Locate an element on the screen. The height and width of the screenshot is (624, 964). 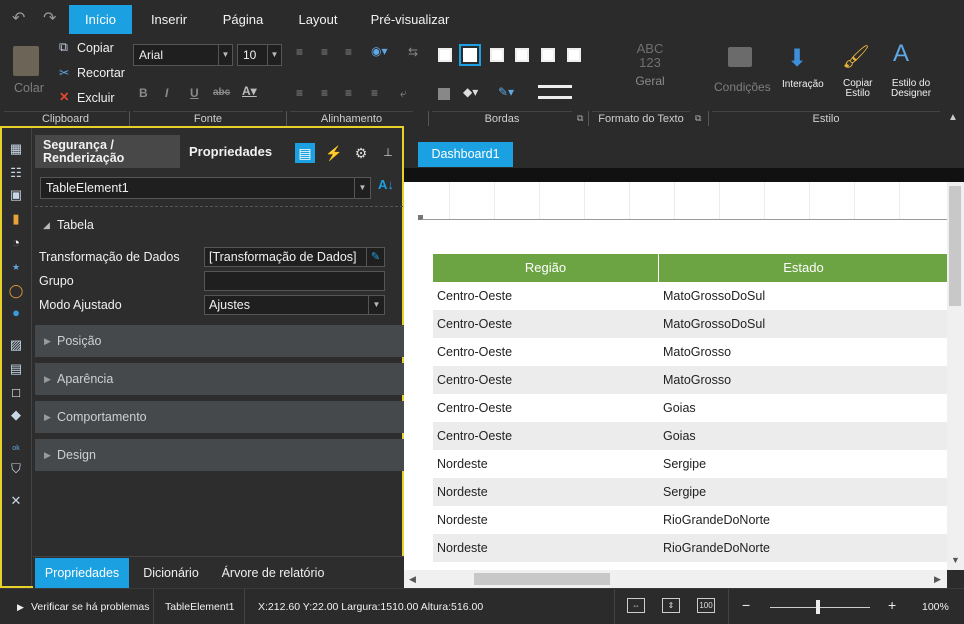
zoom-in-icon: + is located at coordinates (892, 605).